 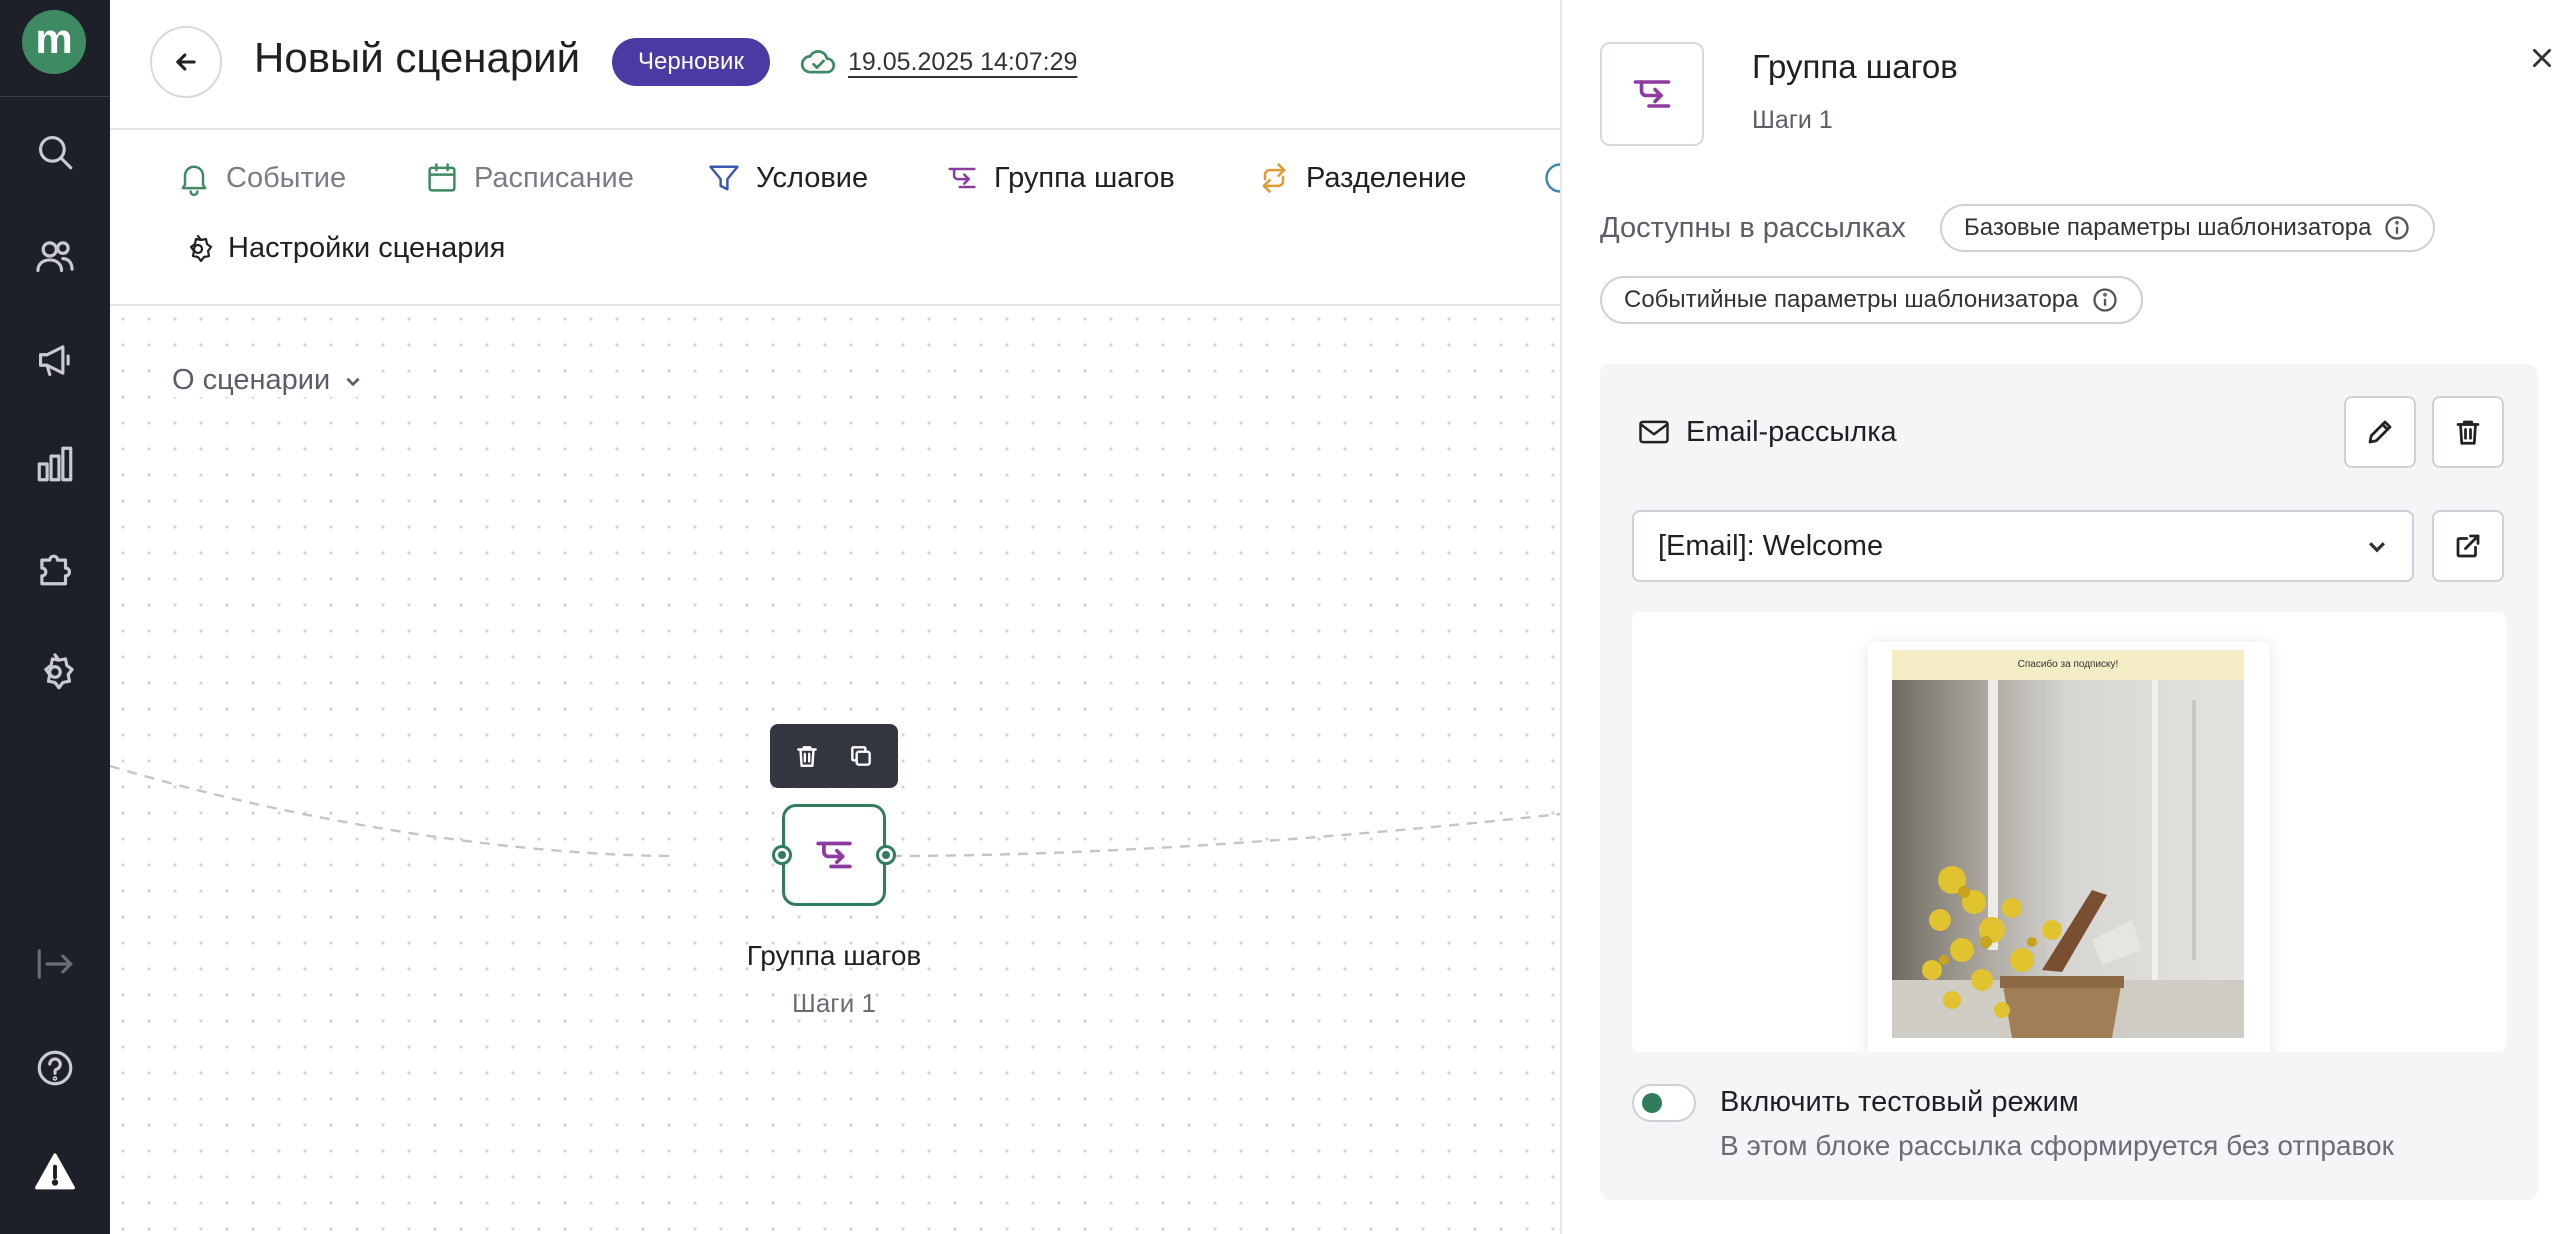 I want to click on logo: m, so click(x=54, y=42).